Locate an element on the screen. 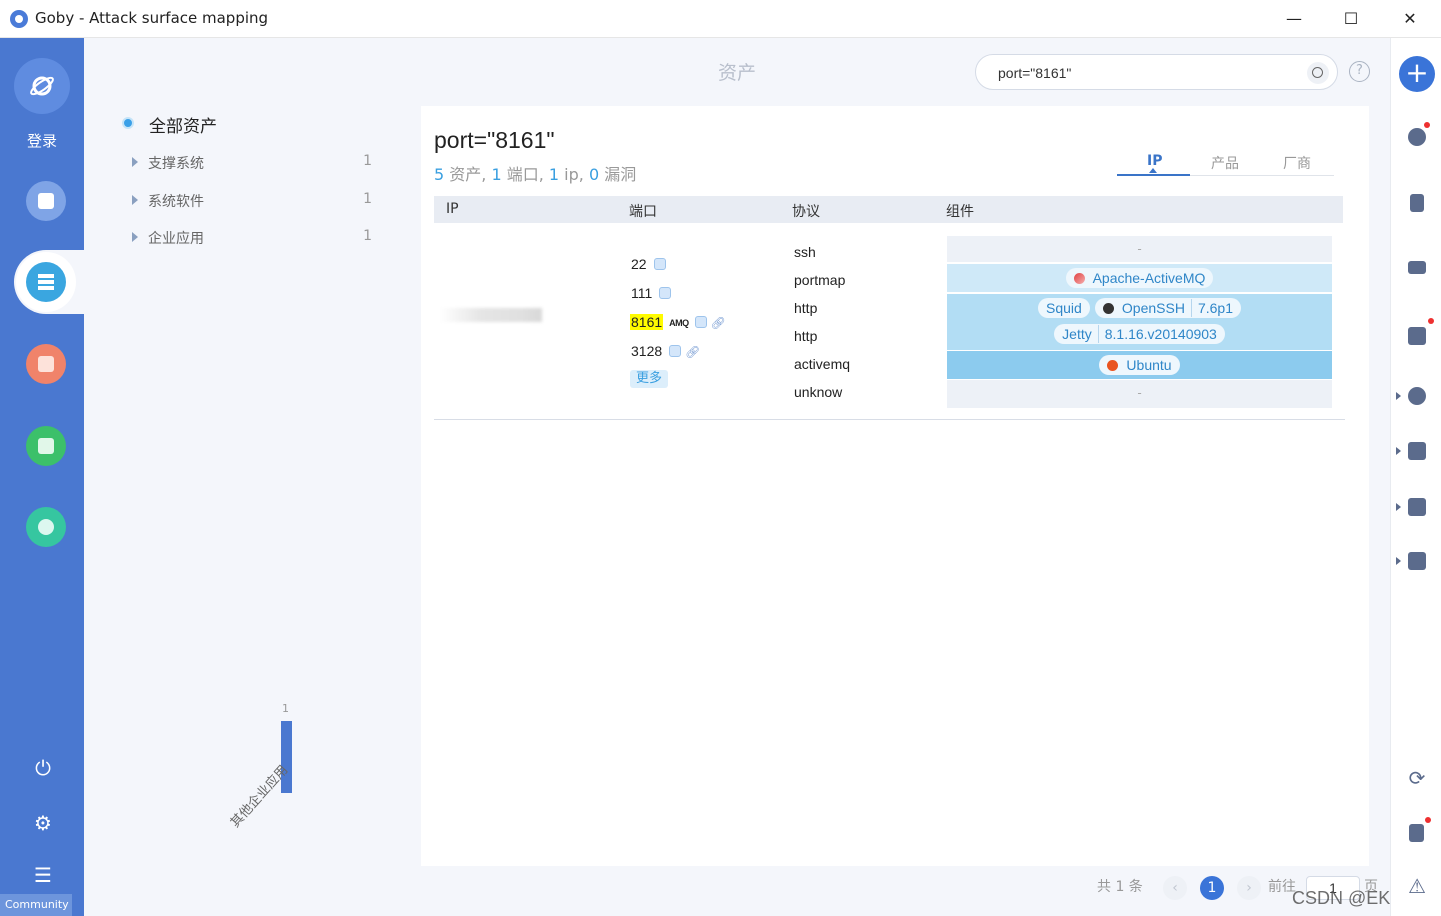 The height and width of the screenshot is (916, 1441). page-1-button: 1 is located at coordinates (1212, 888).